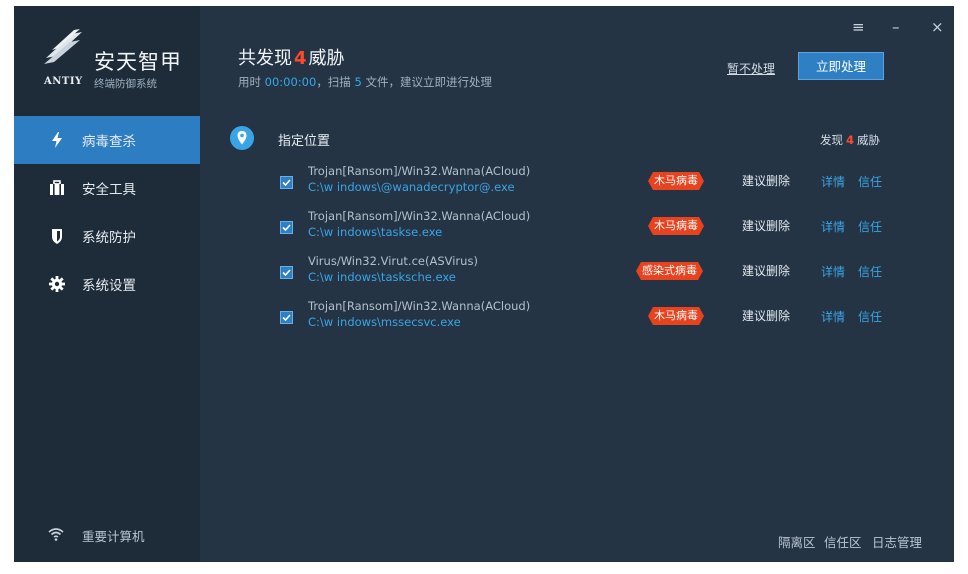 This screenshot has height=574, width=968. Describe the element at coordinates (751, 68) in the screenshot. I see `ignore-button: 暂不处理` at that location.